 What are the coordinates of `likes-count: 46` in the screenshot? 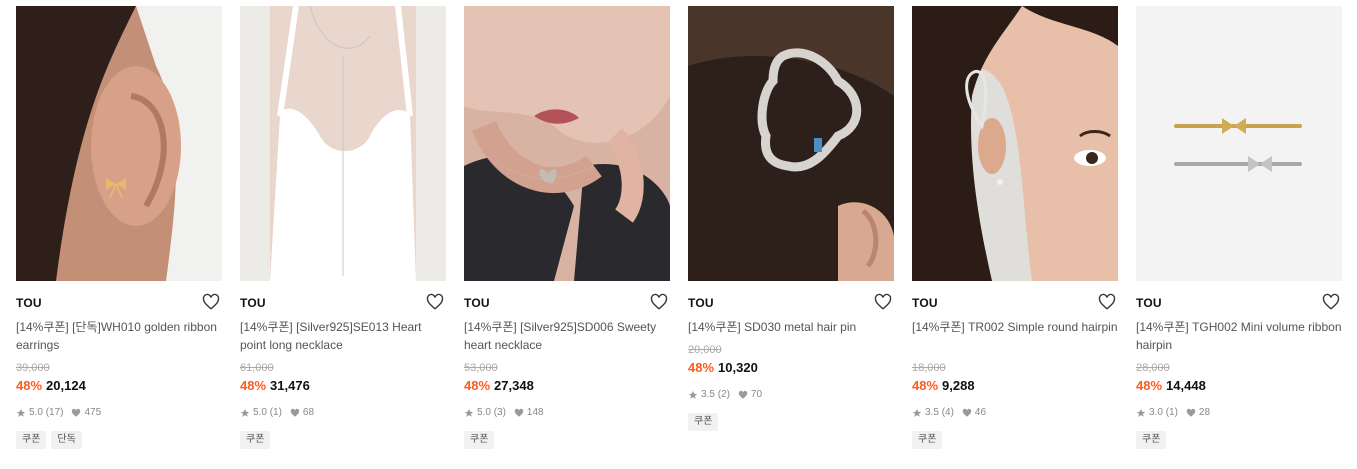 It's located at (980, 412).